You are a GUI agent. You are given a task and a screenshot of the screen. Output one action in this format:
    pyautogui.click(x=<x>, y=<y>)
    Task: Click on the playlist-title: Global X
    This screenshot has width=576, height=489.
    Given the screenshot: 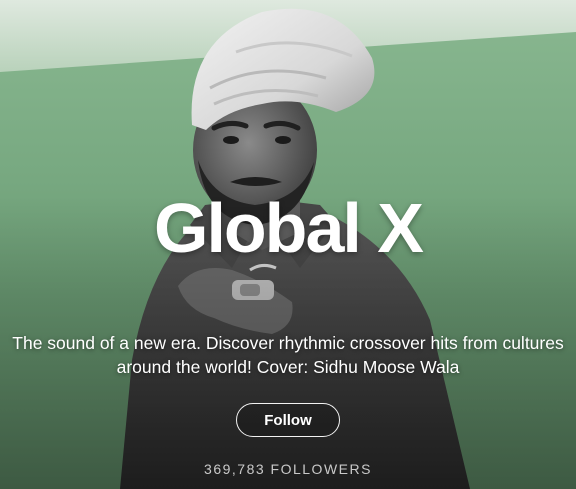 What is the action you would take?
    pyautogui.click(x=289, y=228)
    